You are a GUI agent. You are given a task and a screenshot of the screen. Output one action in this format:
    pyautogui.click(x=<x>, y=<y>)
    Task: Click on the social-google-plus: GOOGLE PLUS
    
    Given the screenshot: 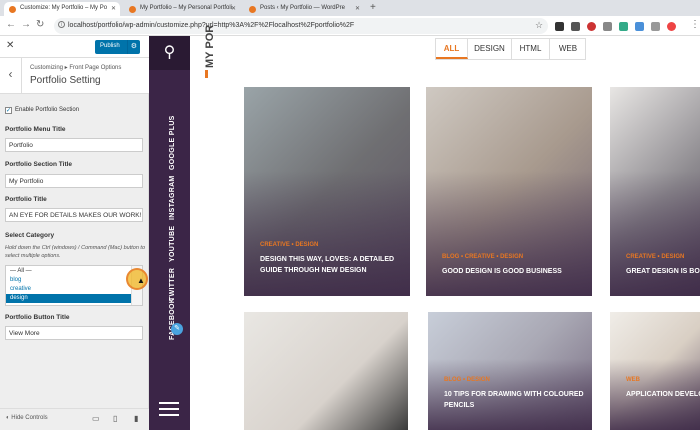 What is the action you would take?
    pyautogui.click(x=172, y=142)
    